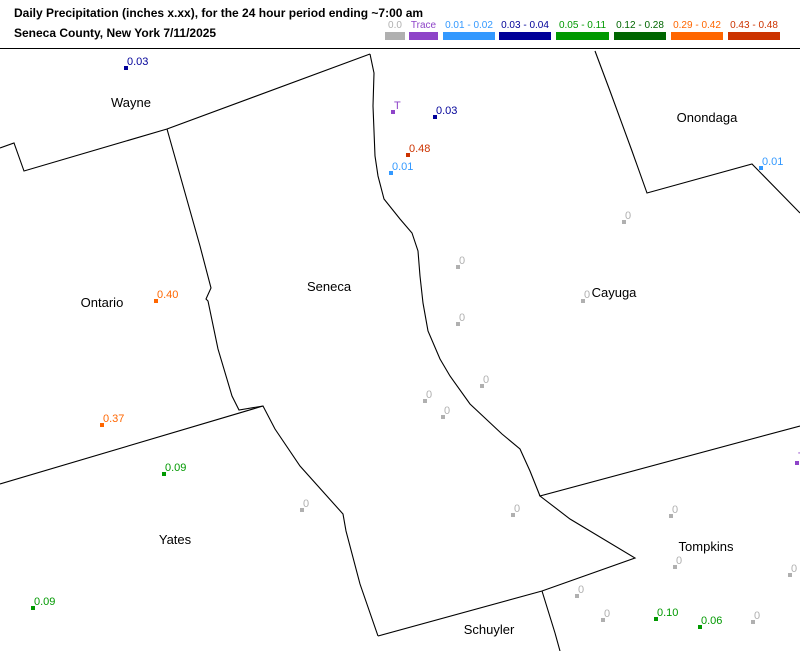 This screenshot has width=800, height=651. I want to click on station-value: 0.06, so click(711, 621).